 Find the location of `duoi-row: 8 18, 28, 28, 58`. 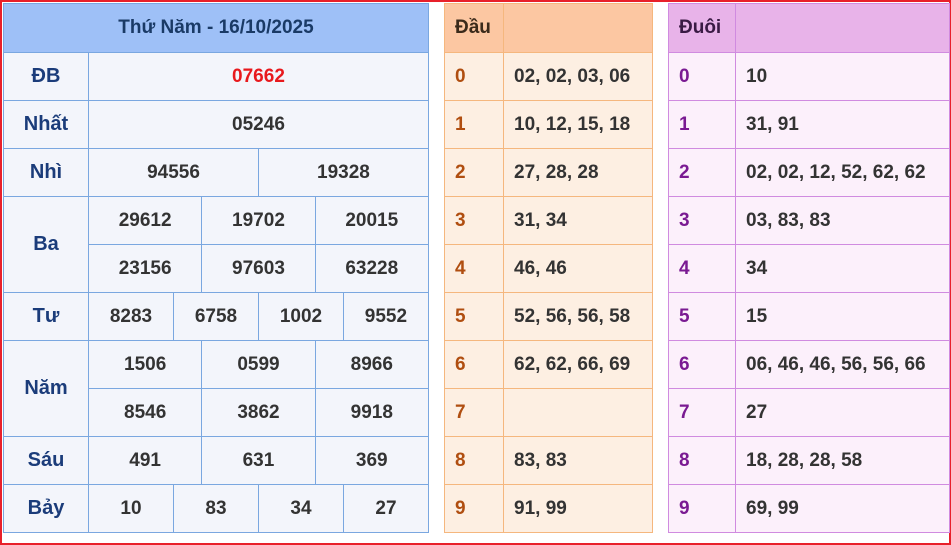

duoi-row: 8 18, 28, 28, 58 is located at coordinates (809, 460).